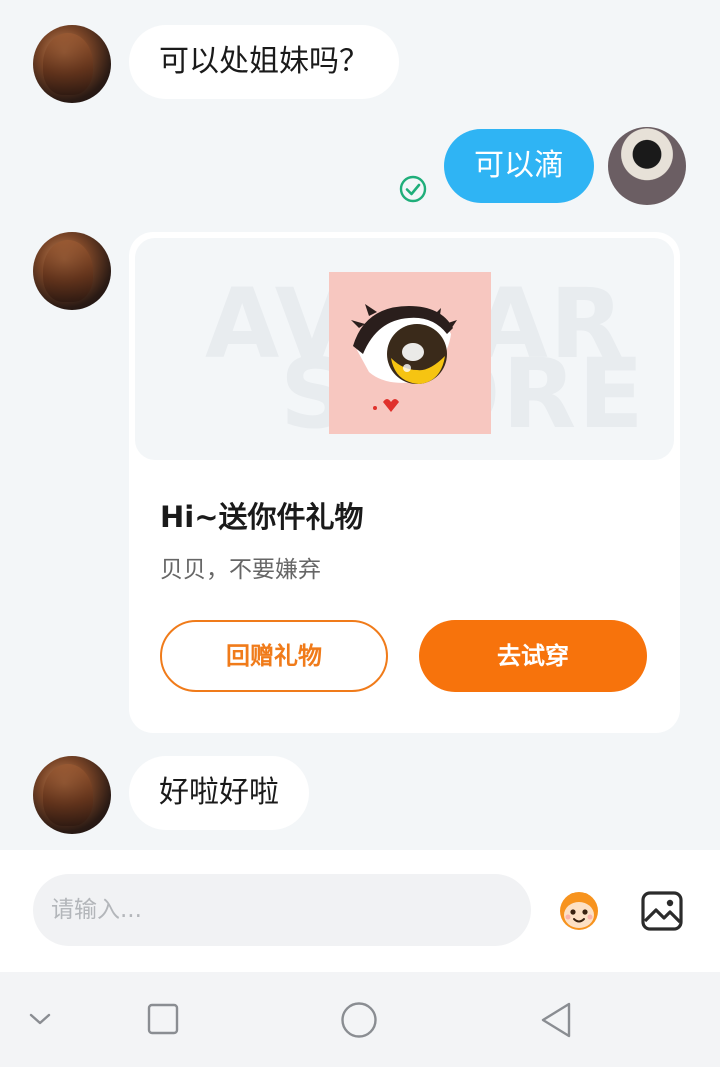 This screenshot has width=720, height=1067. I want to click on gift-item-image, so click(410, 353).